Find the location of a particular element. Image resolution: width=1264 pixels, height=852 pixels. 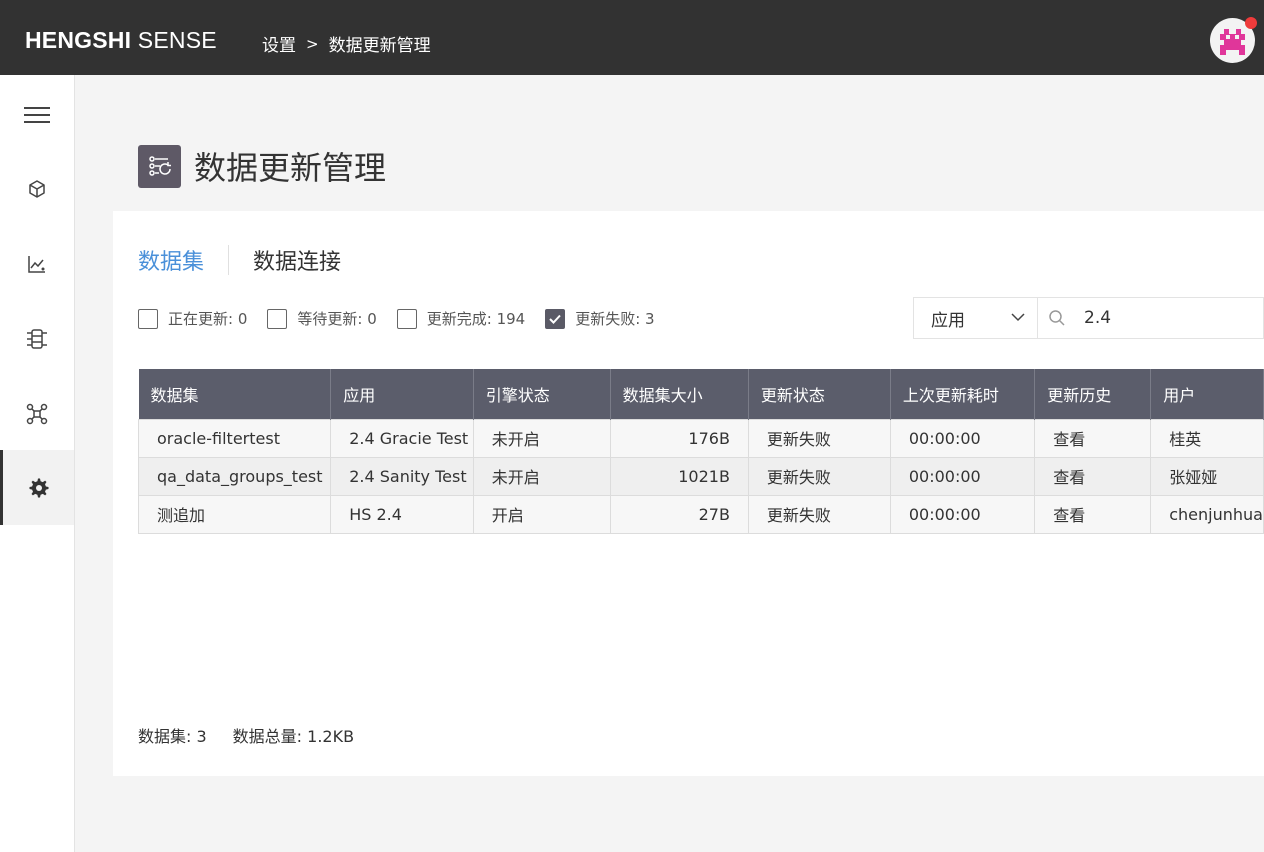

breadcrumb: 设置 > 数据更新管理 is located at coordinates (346, 44).